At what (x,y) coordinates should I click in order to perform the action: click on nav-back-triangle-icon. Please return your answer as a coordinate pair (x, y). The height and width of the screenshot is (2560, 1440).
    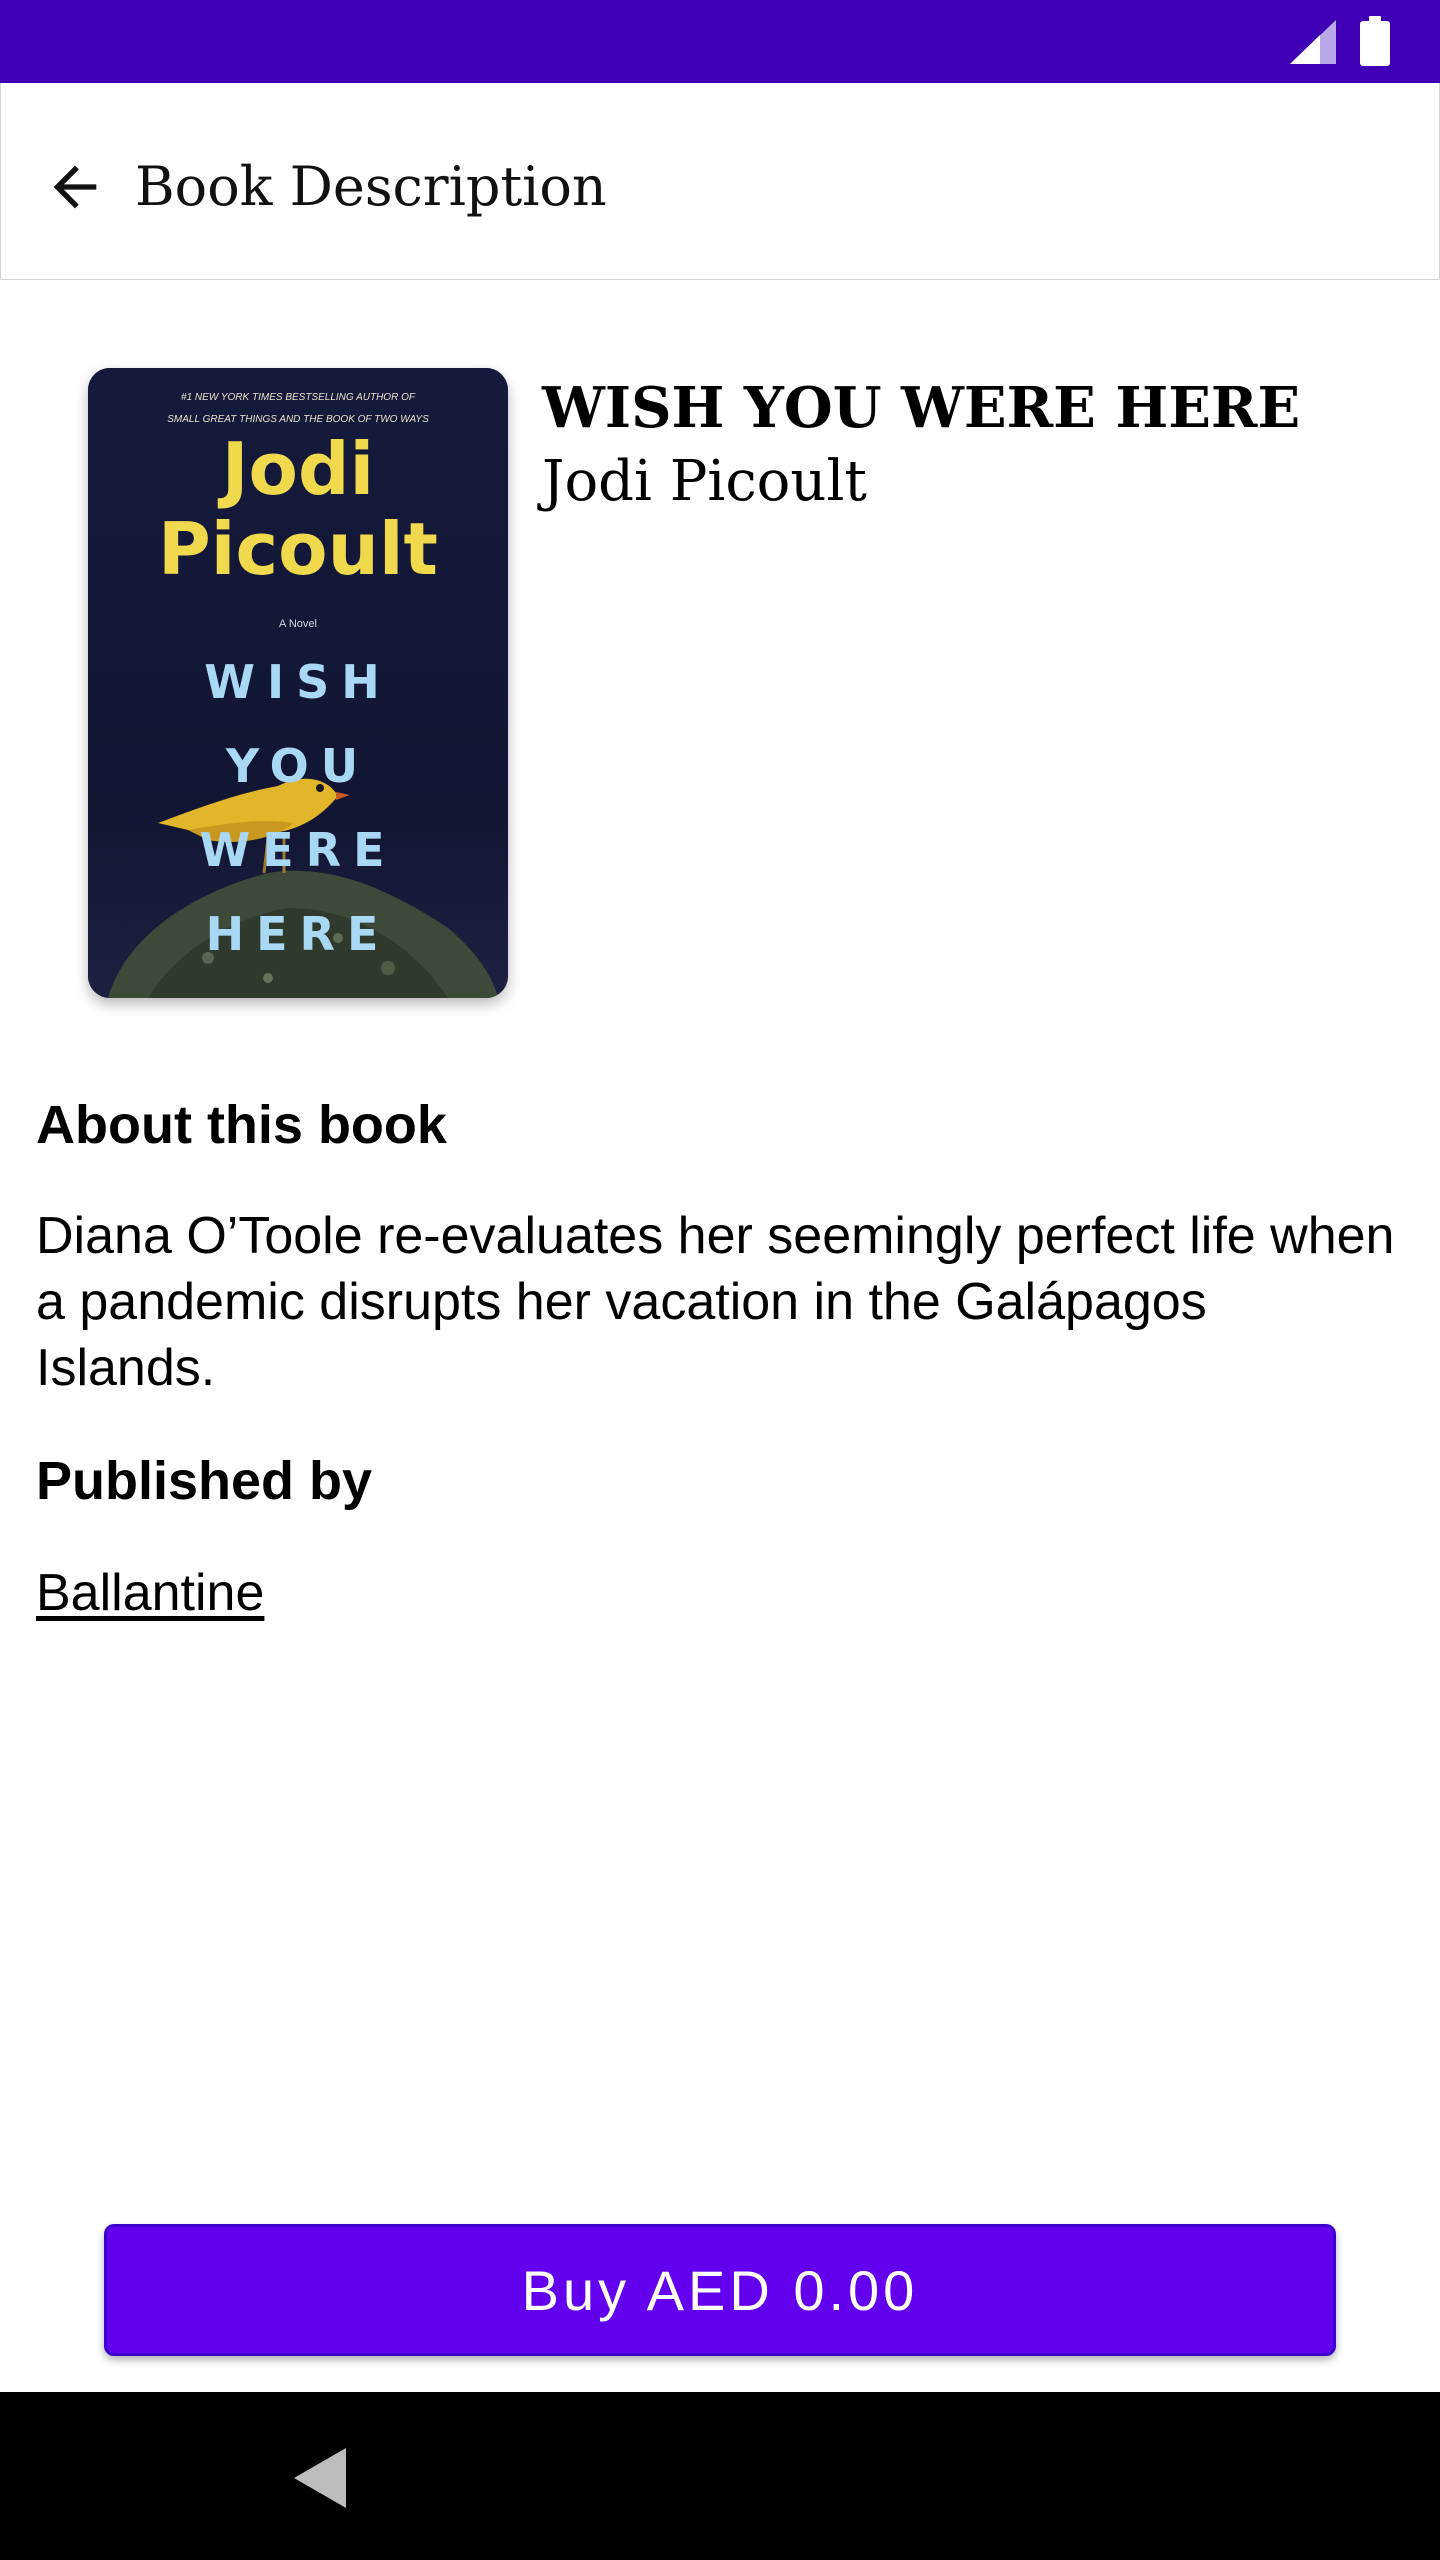
    Looking at the image, I should click on (320, 2478).